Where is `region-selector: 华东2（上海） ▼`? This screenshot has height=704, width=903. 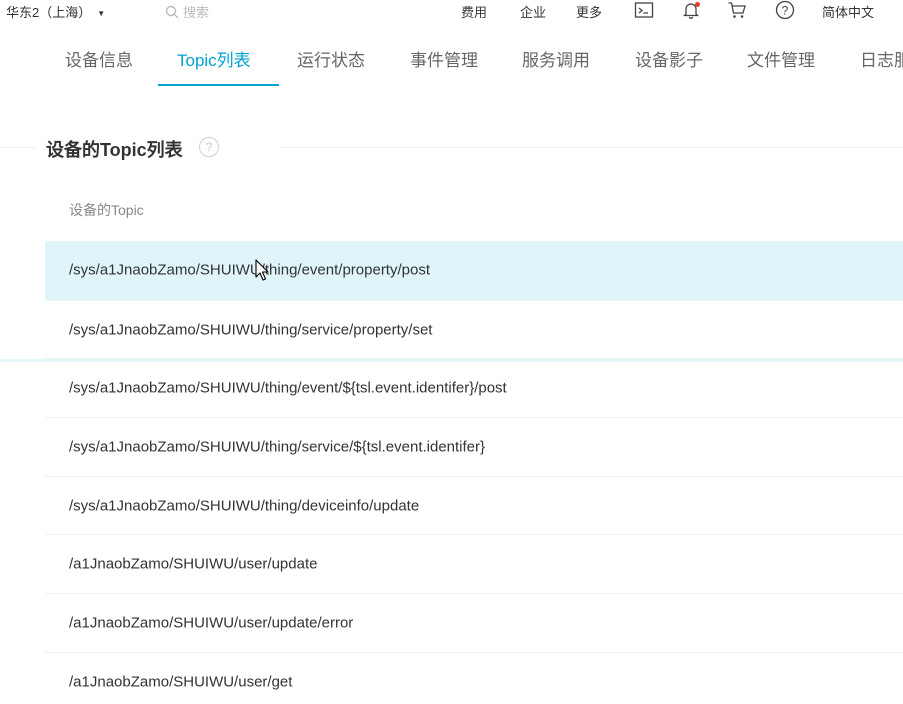 region-selector: 华东2（上海） ▼ is located at coordinates (55, 11).